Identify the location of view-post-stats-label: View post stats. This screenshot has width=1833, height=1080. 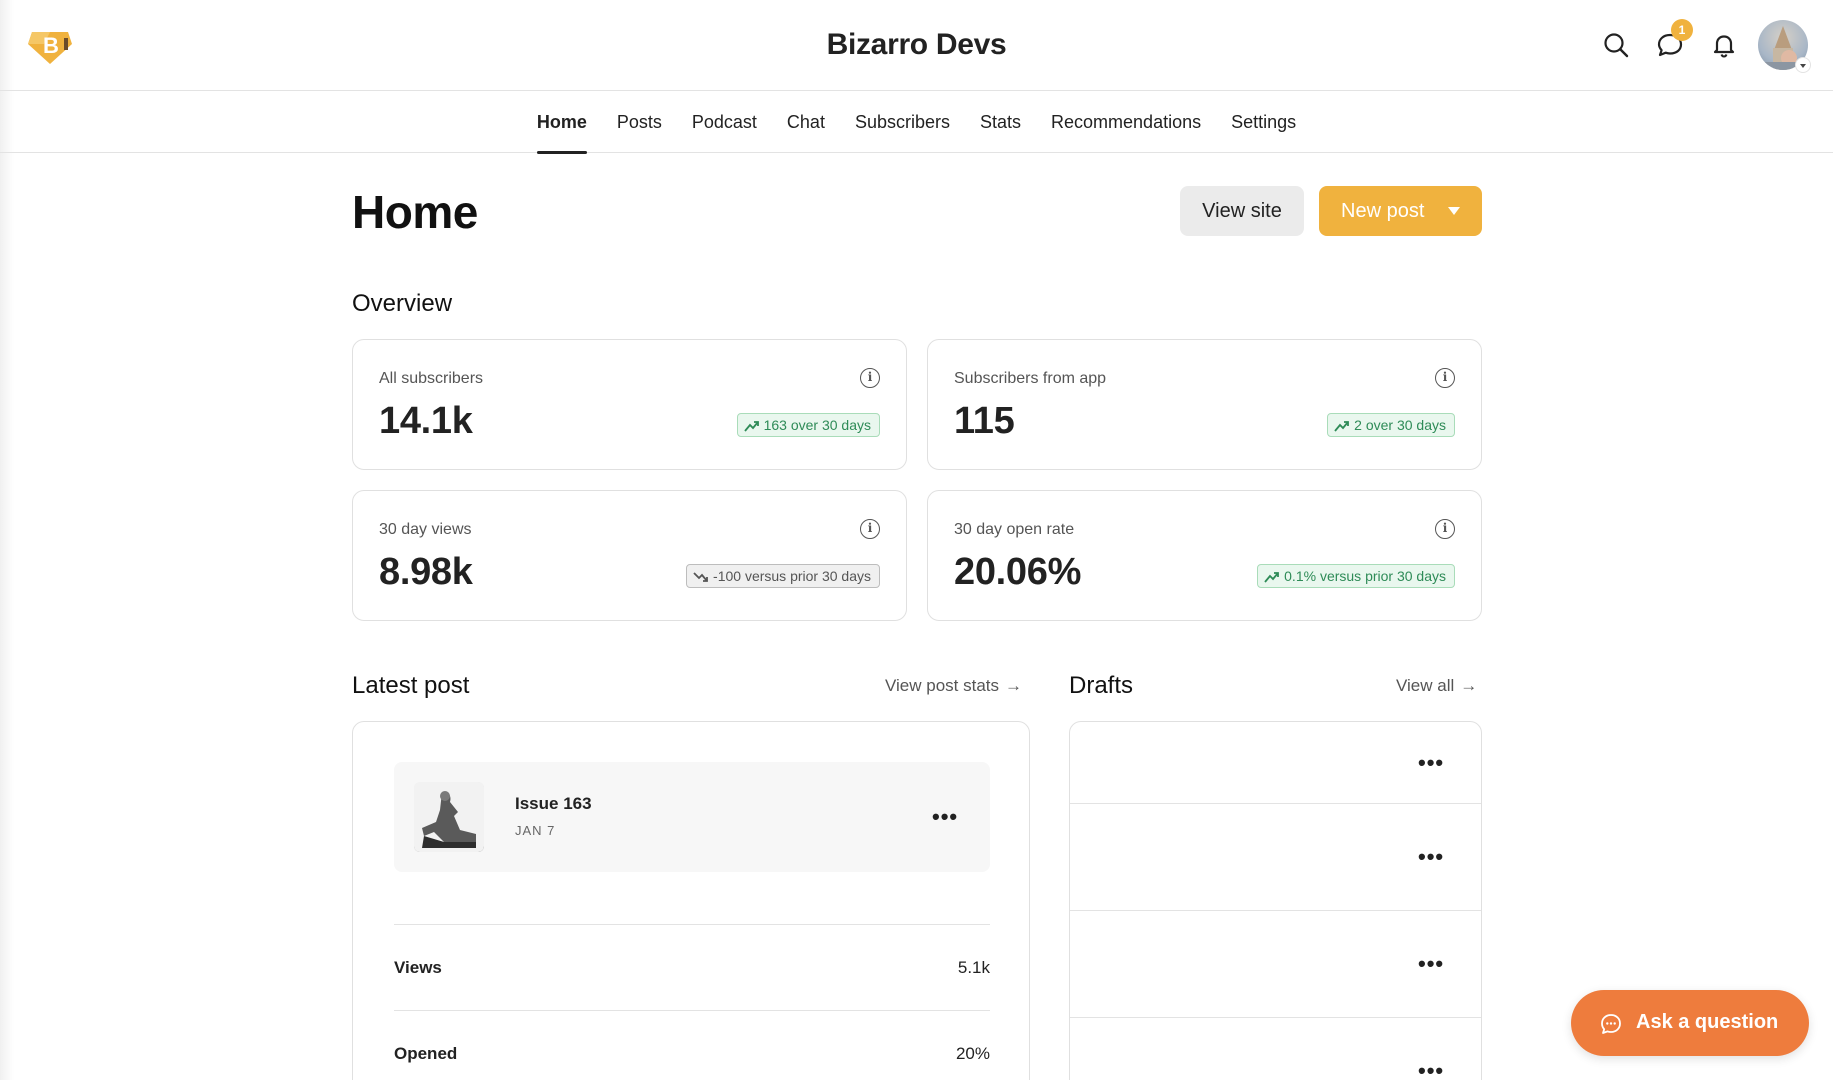
(942, 685).